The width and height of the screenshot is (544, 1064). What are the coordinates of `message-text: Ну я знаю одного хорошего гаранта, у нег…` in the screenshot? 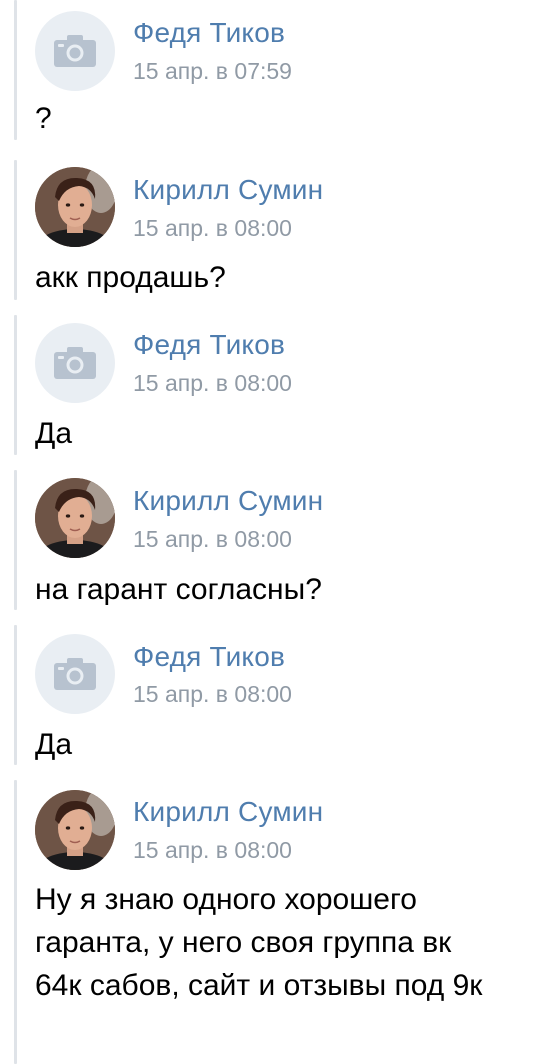 It's located at (259, 942).